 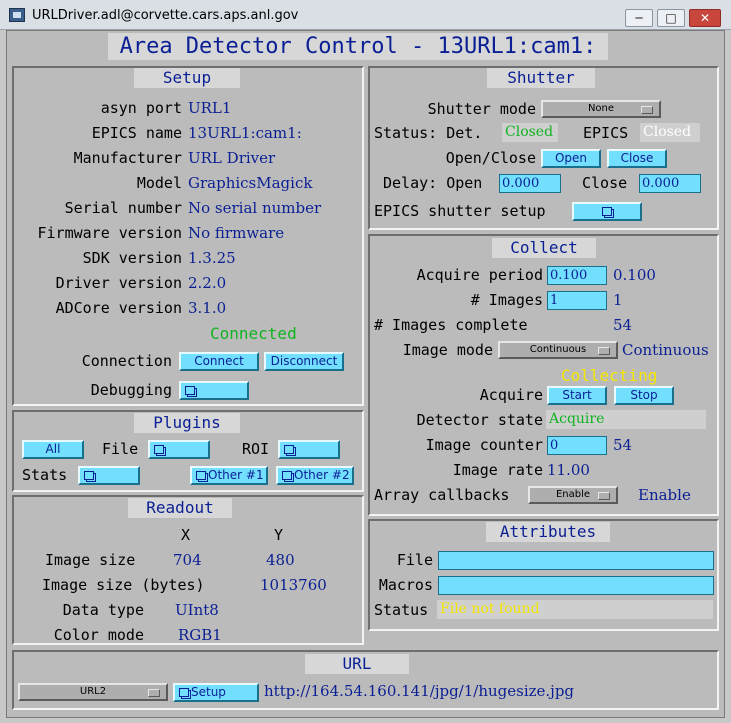 I want to click on num-images-label: # Images, so click(x=506, y=300).